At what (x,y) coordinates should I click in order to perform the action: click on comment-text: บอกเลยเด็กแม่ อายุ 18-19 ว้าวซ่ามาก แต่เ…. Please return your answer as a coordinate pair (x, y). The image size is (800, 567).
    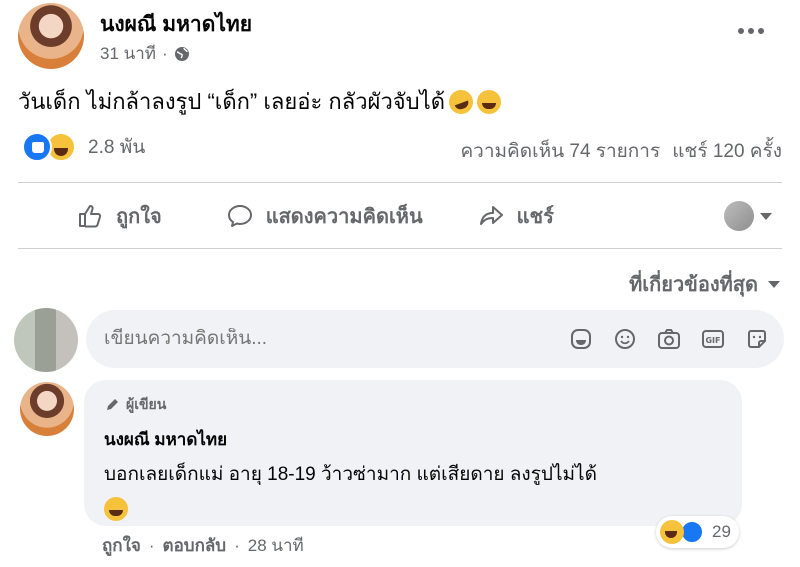
    Looking at the image, I should click on (350, 474).